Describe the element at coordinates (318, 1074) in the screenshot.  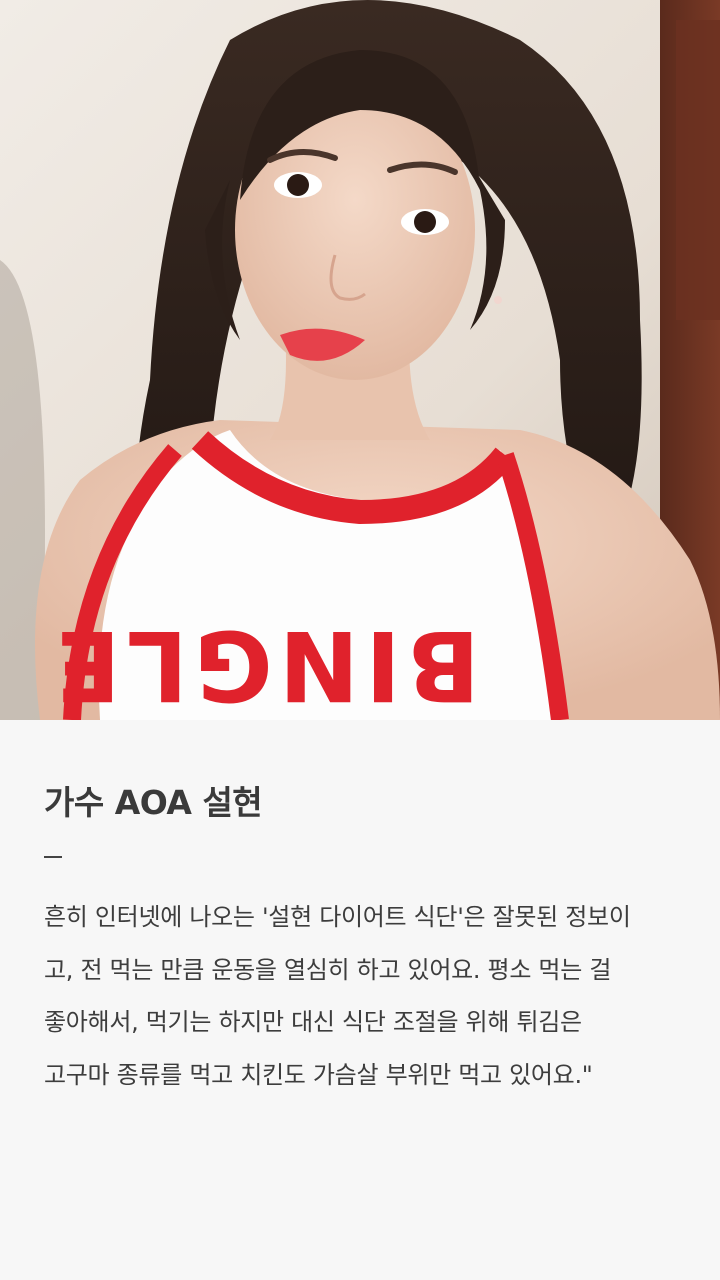
I see `body-line: 고구마 종류를 먹고 치킨도 가슴살 부위만 먹고 있어요."` at that location.